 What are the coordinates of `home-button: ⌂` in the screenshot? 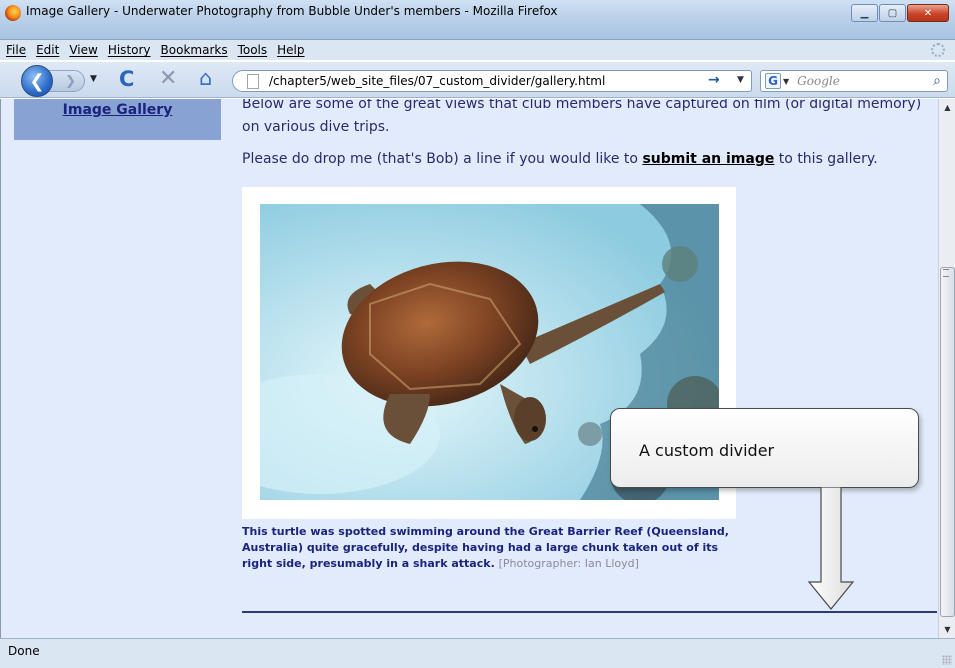 It's located at (205, 78).